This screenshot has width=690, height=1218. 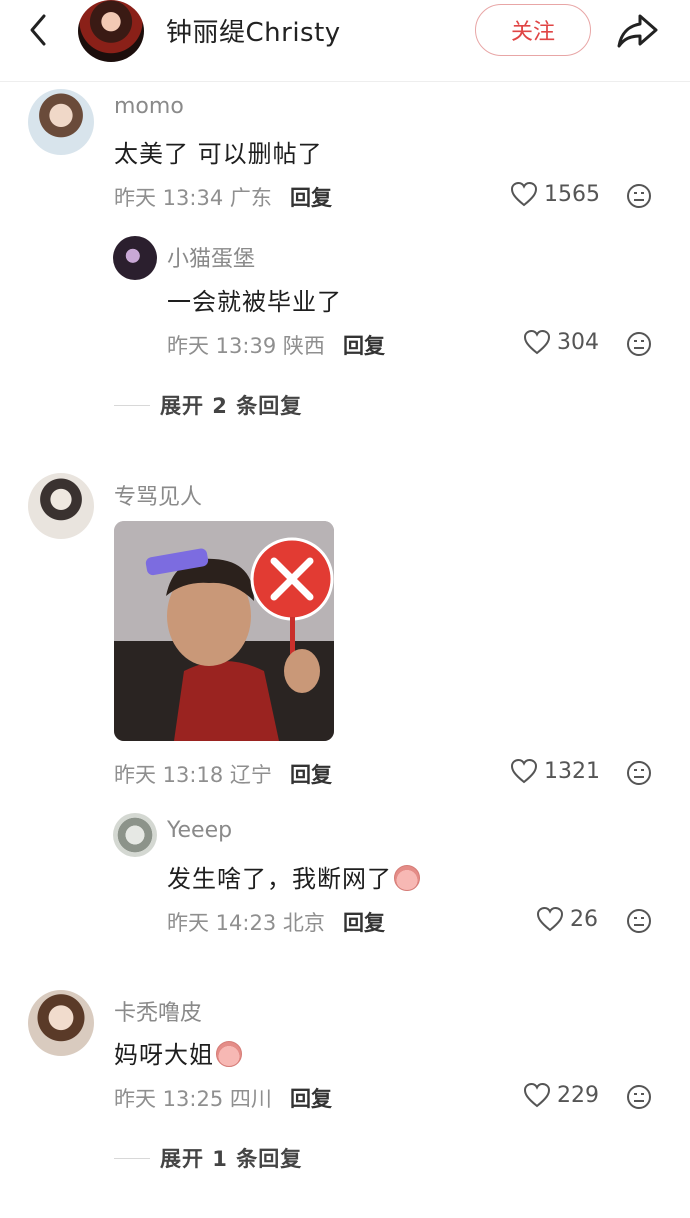 I want to click on back-button, so click(x=38, y=30).